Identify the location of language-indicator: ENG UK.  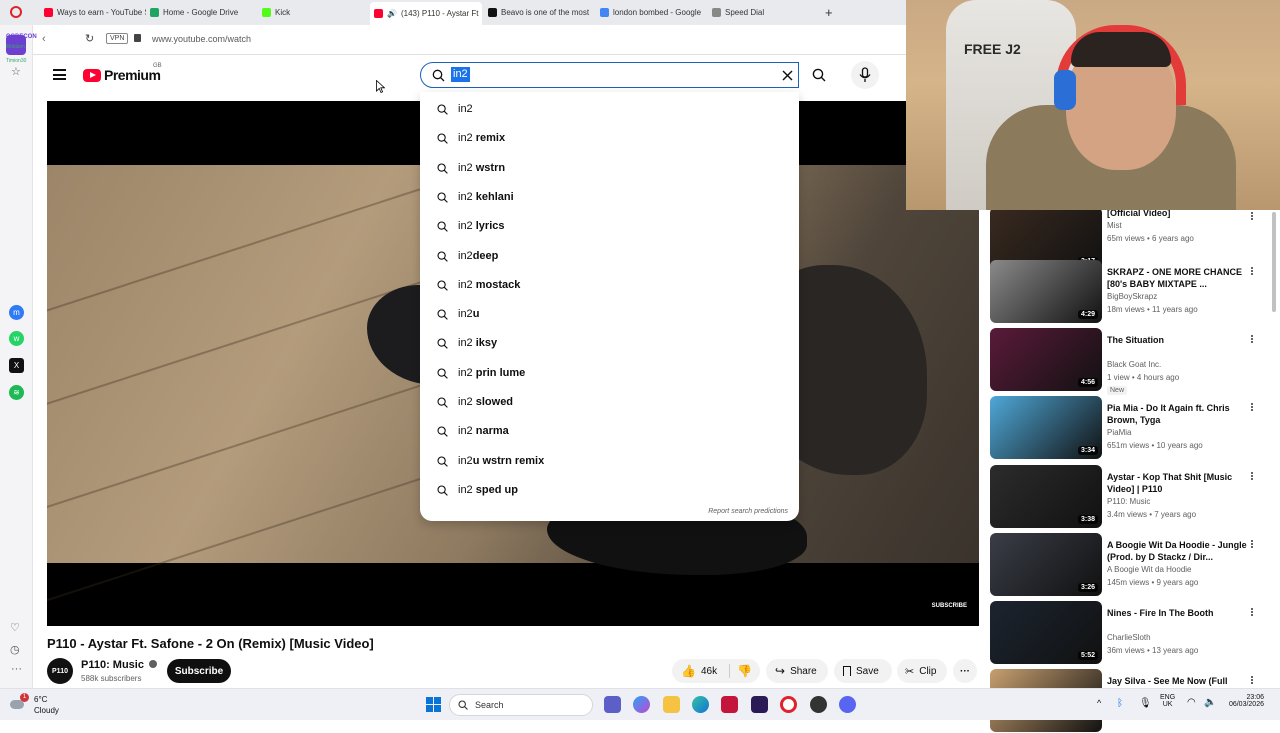
(1167, 701).